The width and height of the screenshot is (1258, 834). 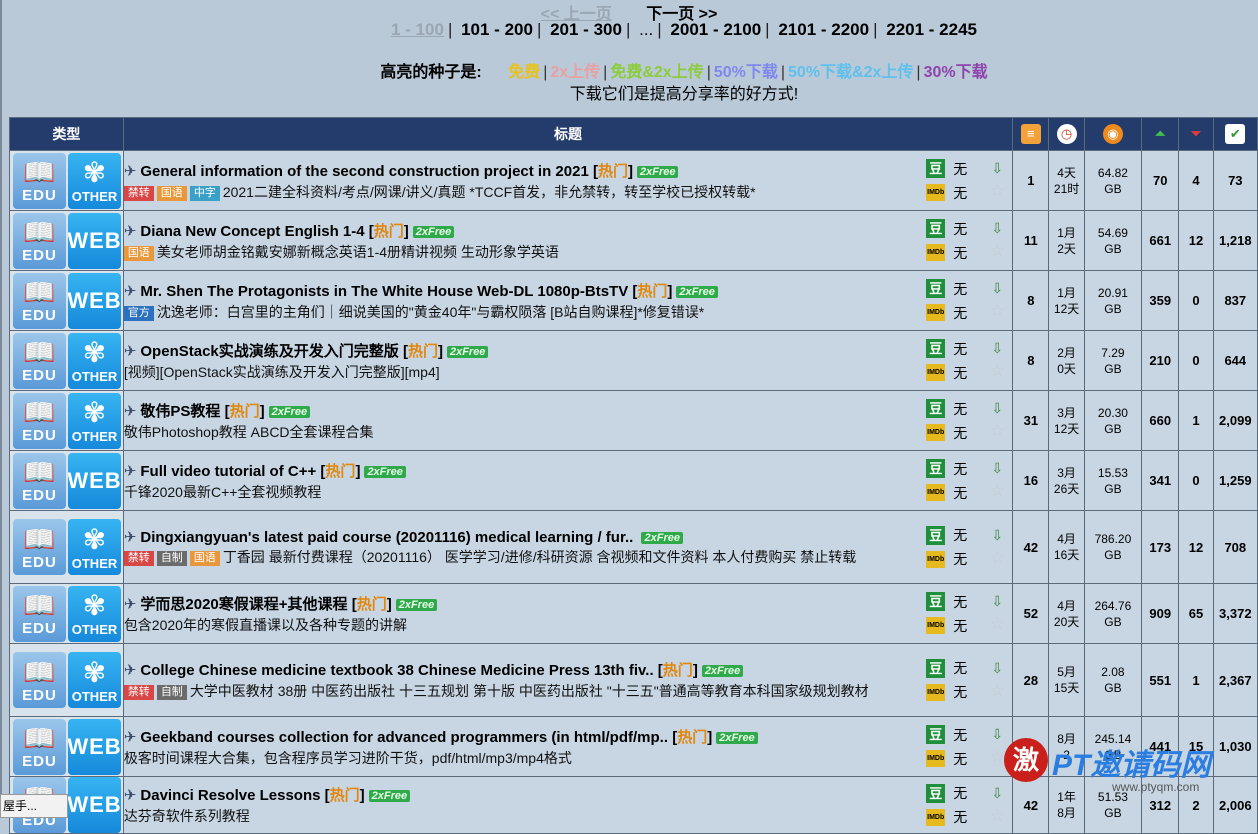 I want to click on page-link: 2101 - 2200, so click(x=823, y=29).